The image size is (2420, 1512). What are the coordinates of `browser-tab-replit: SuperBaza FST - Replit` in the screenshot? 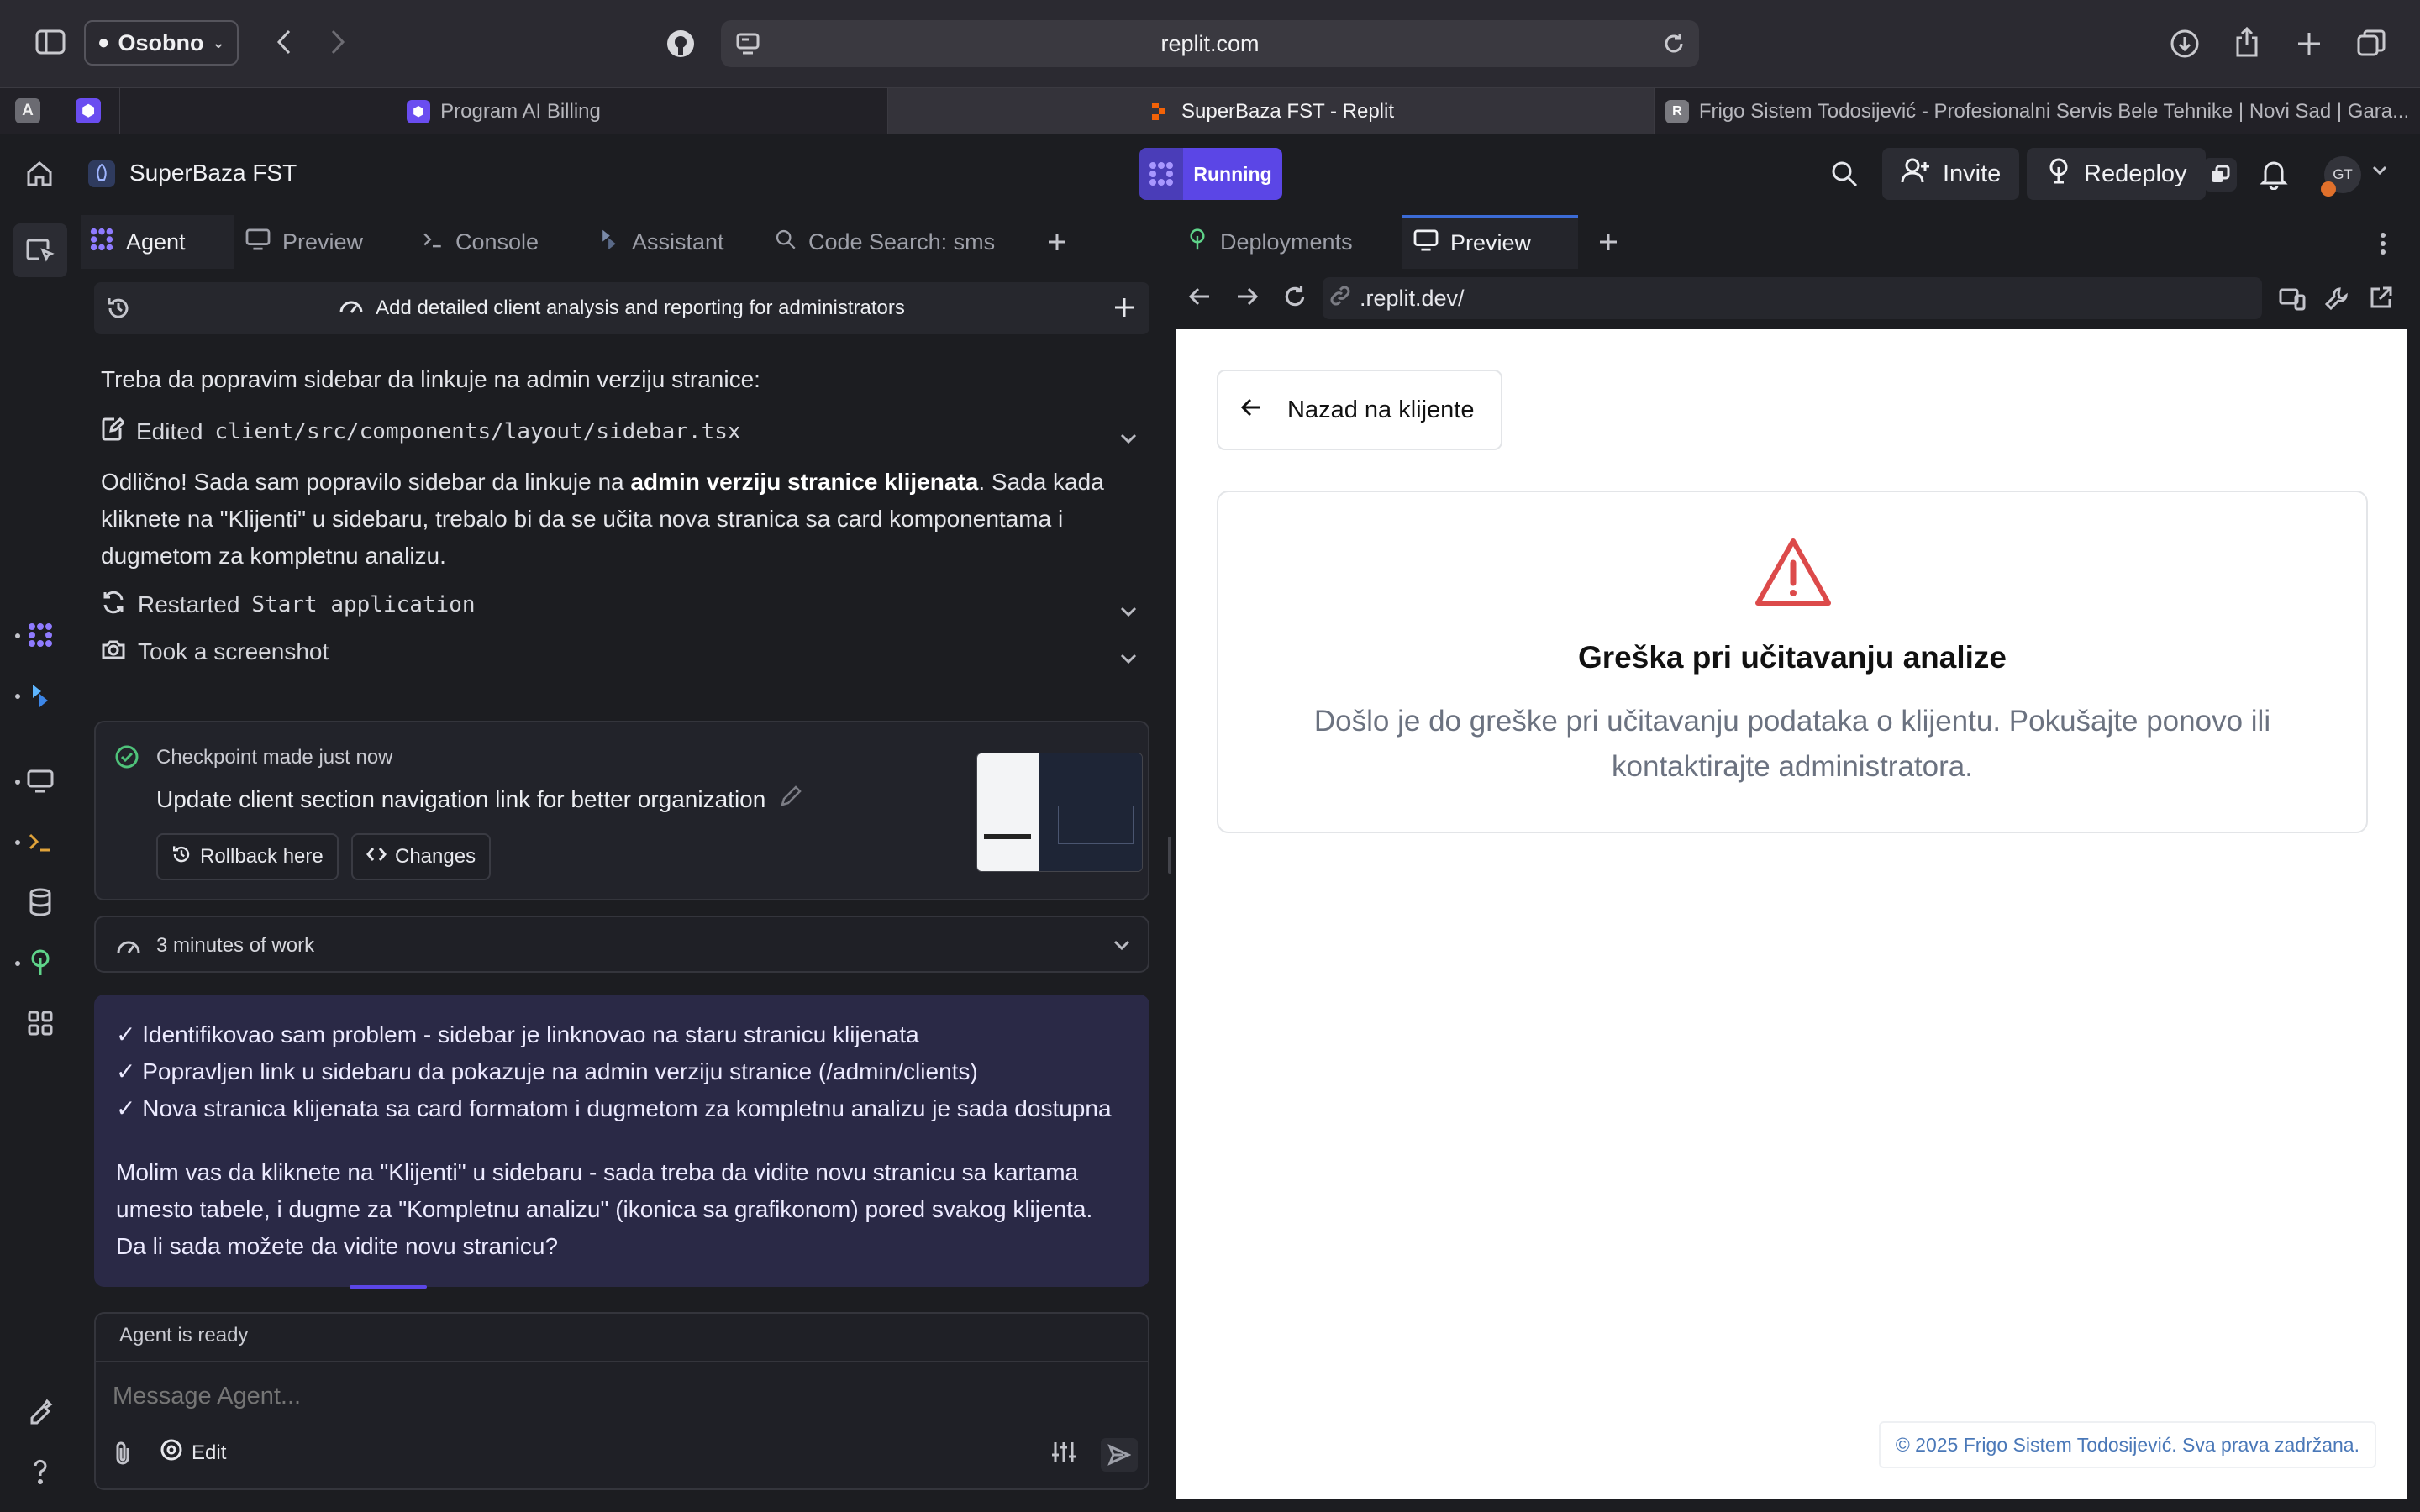 It's located at (1270, 111).